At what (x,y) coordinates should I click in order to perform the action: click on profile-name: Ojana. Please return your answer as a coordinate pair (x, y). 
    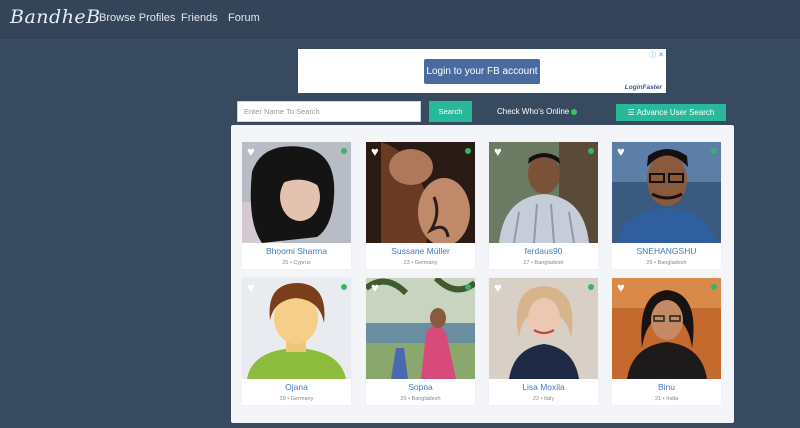
    Looking at the image, I should click on (296, 387).